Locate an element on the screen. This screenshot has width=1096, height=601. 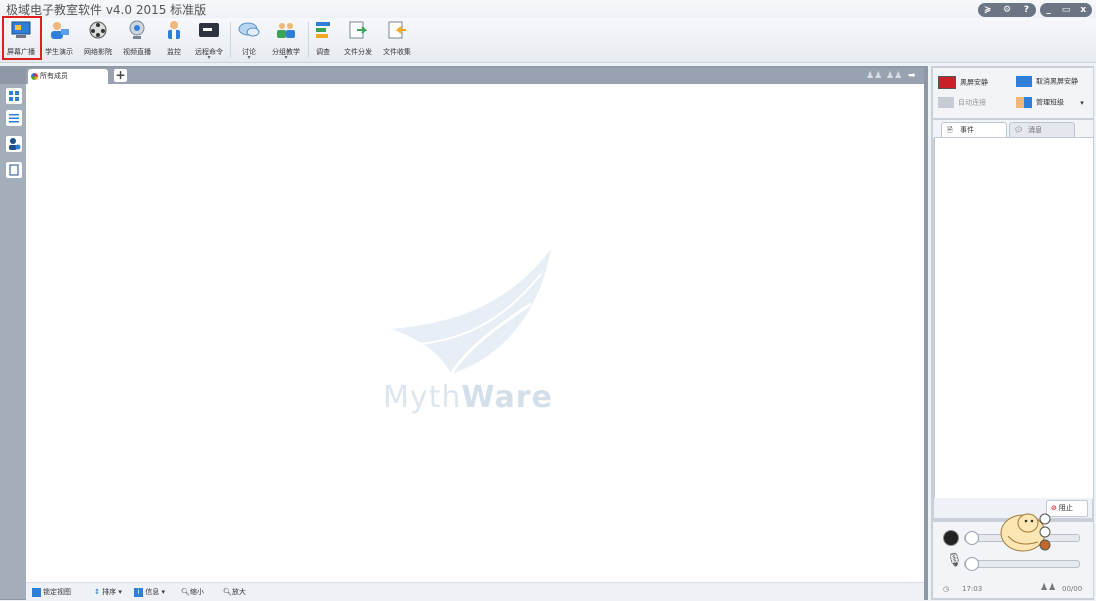
zoom-in-icon: 🔍︎ is located at coordinates (227, 592).